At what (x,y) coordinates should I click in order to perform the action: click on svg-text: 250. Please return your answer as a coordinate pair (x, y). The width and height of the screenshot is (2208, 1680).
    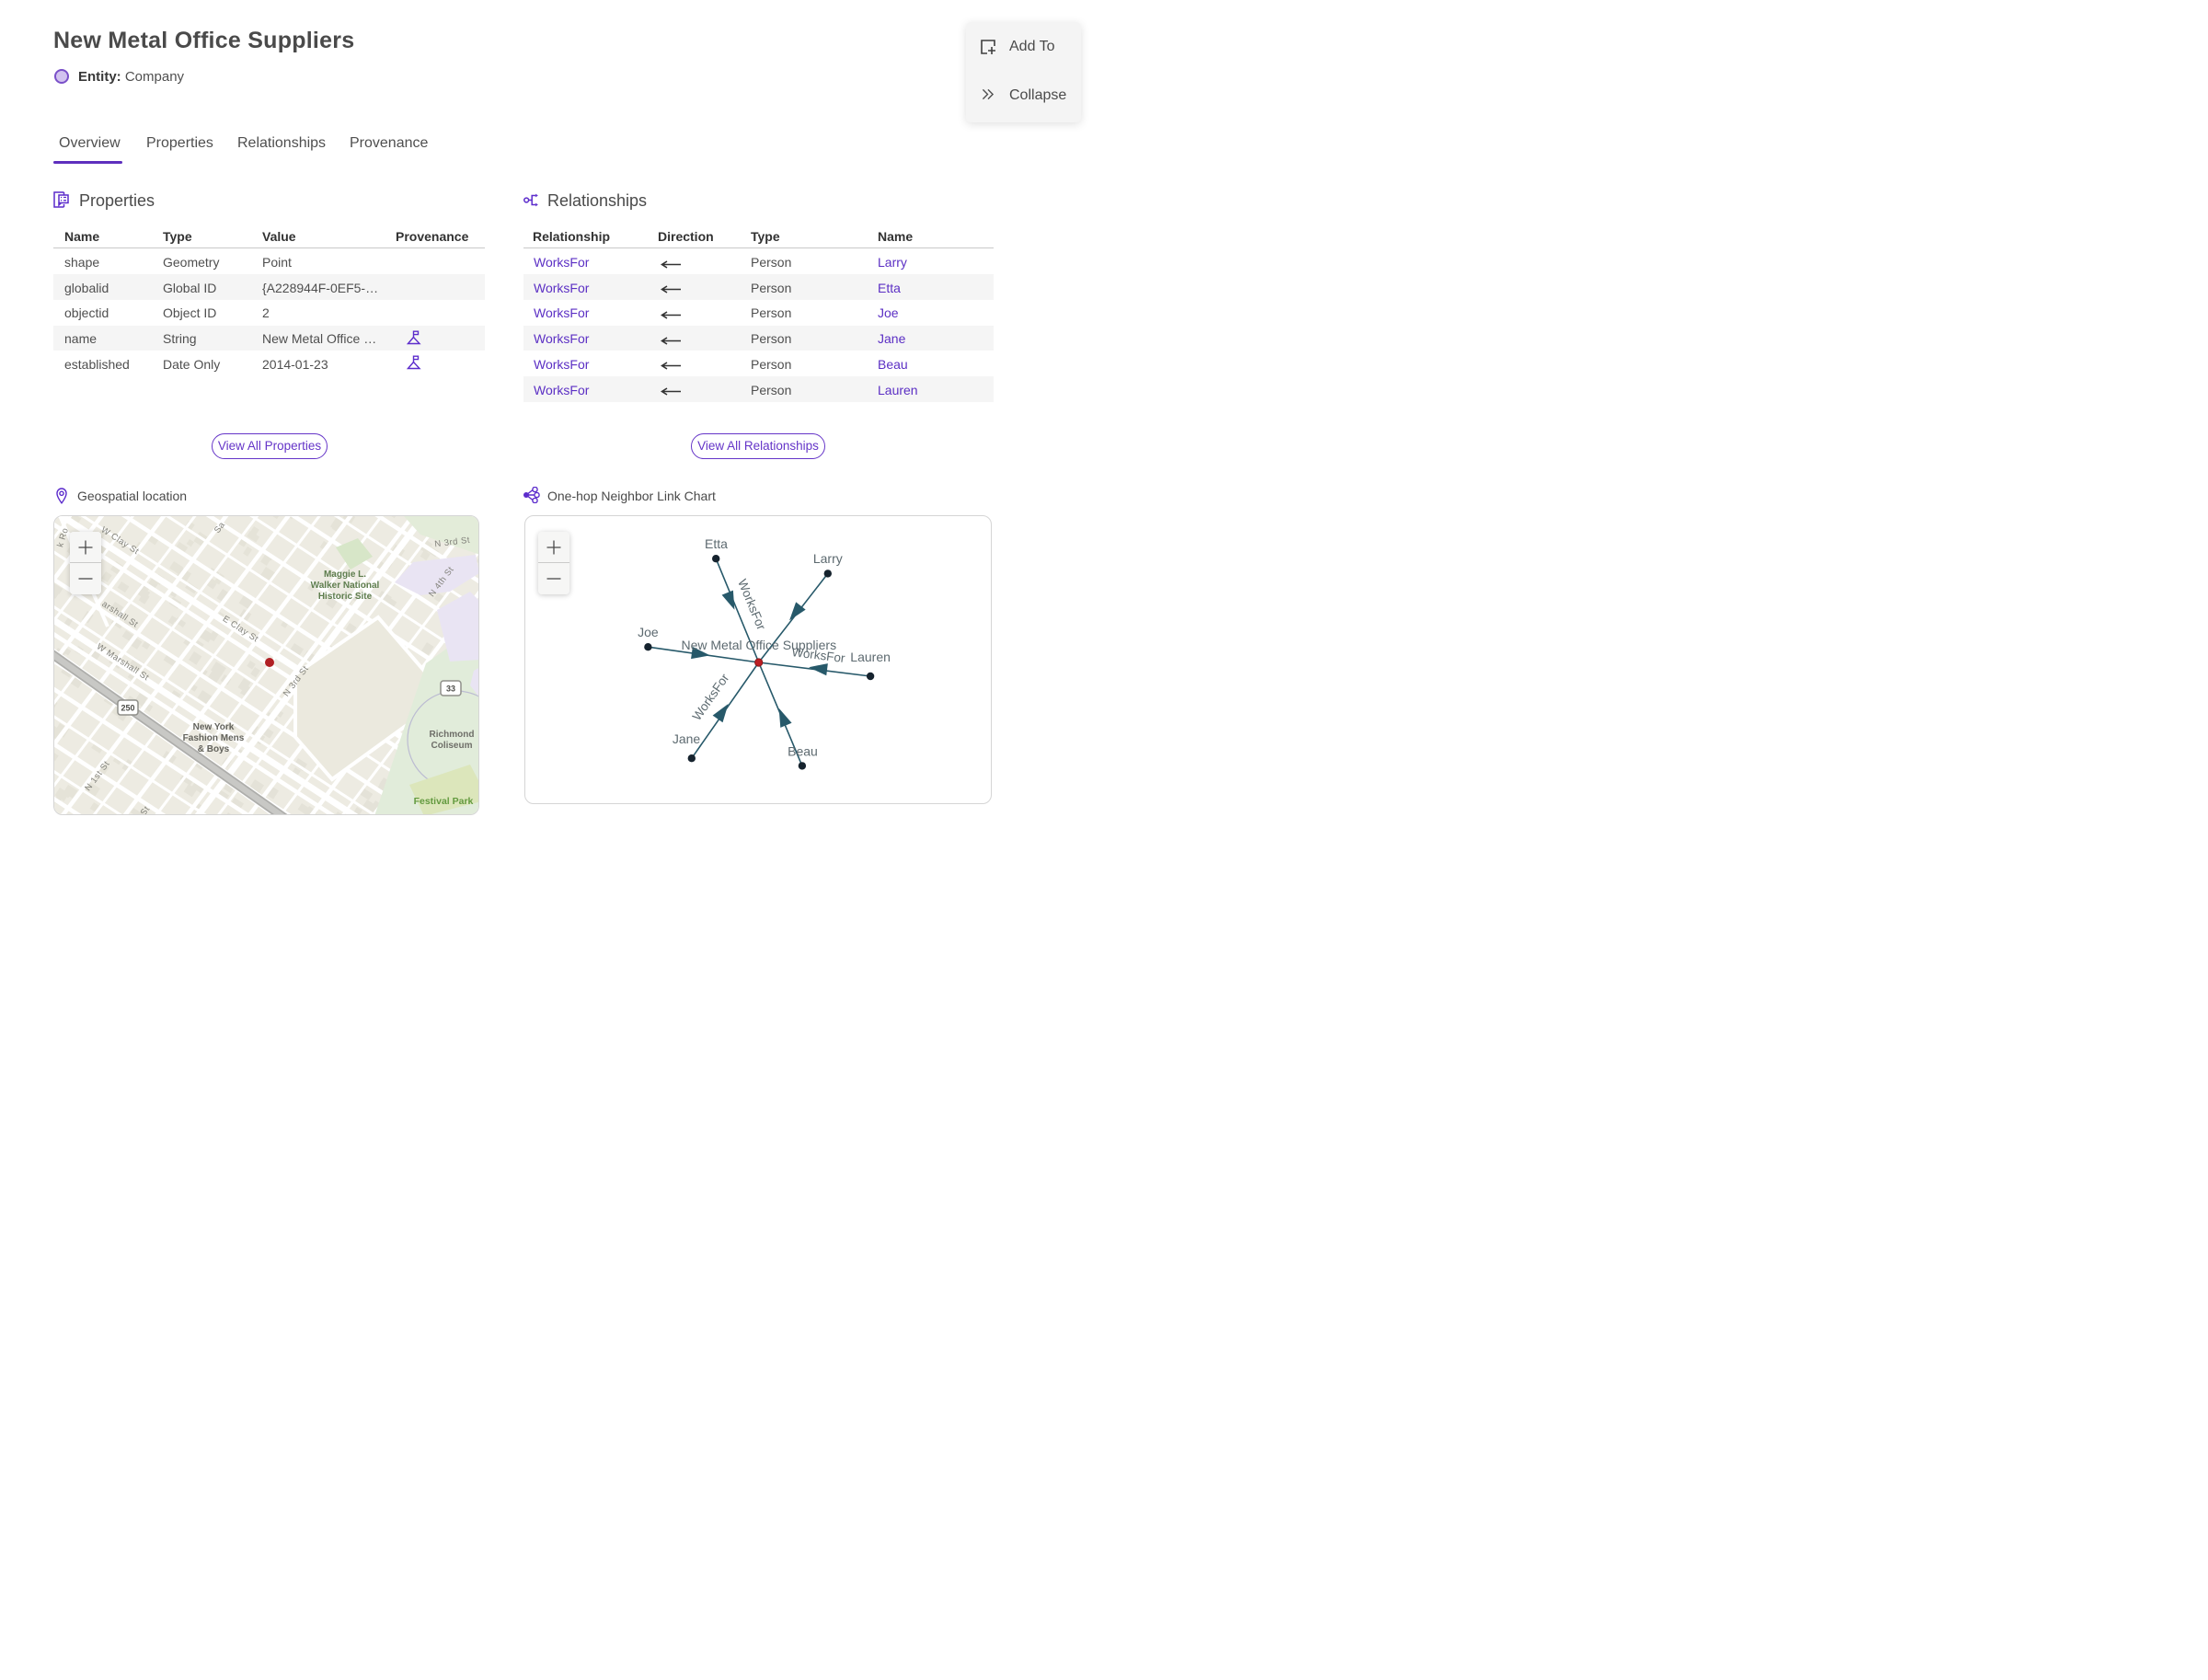
    Looking at the image, I should click on (127, 708).